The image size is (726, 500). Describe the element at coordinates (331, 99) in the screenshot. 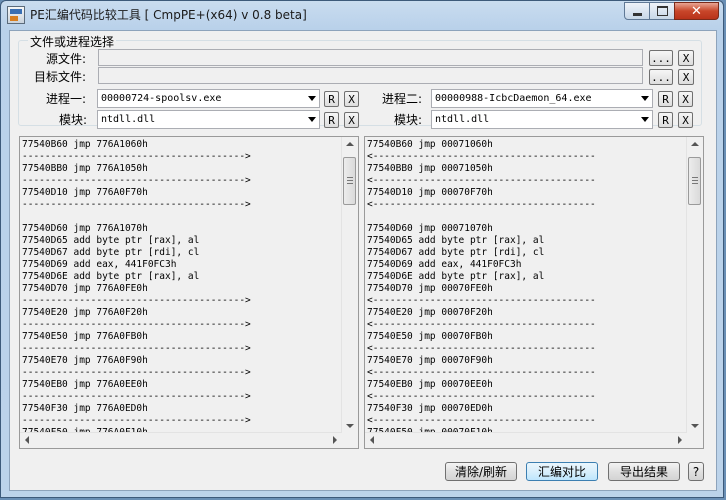

I see `refresh-process1-button: R` at that location.